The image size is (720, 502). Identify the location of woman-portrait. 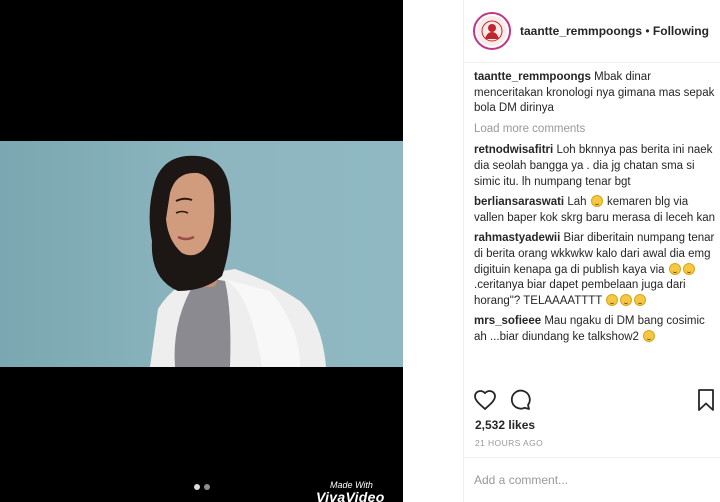
(237, 261).